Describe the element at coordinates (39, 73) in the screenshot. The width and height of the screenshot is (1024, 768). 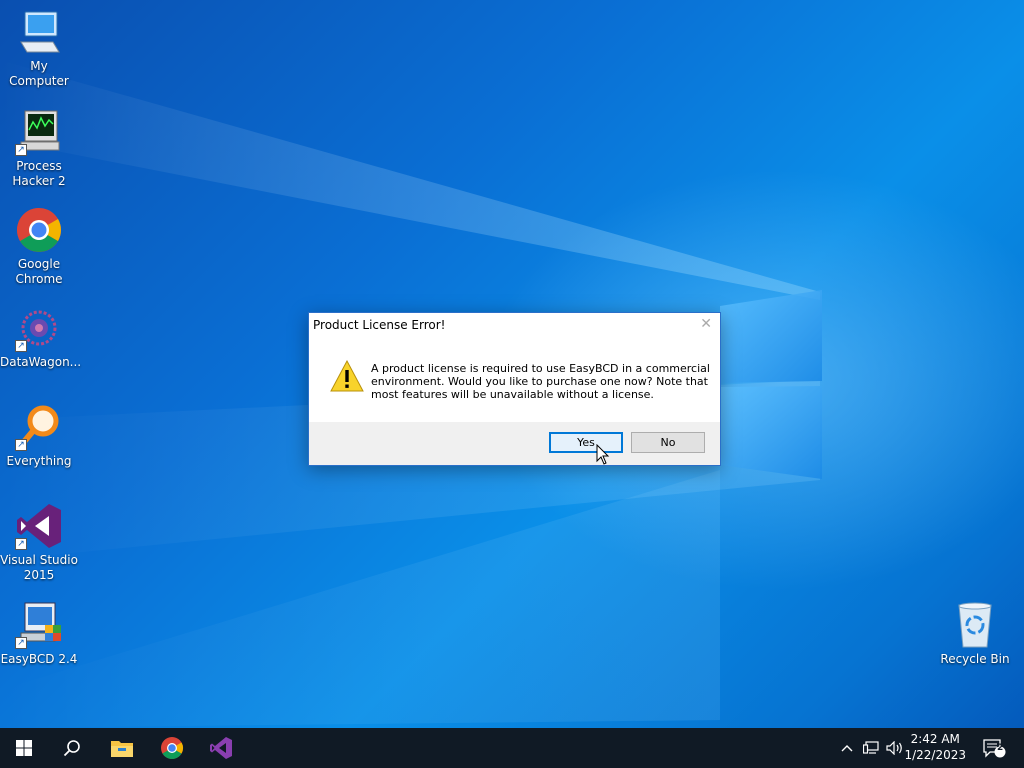
I see `desktop-icon-label: My Computer` at that location.